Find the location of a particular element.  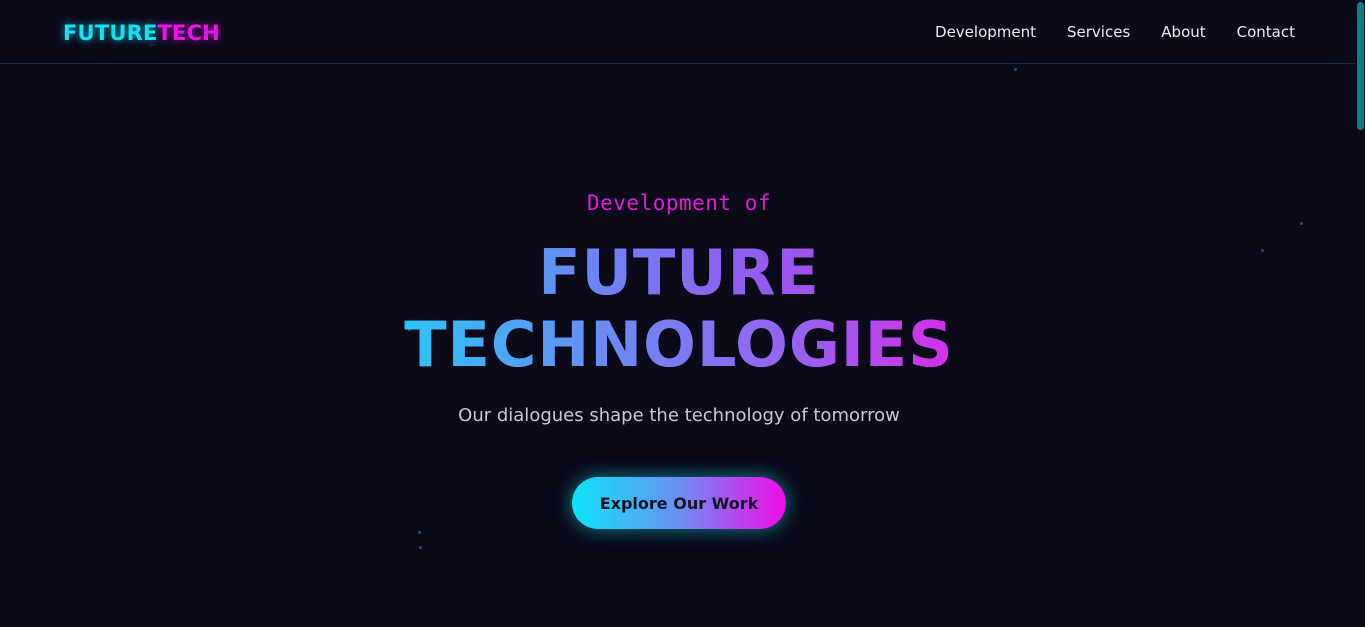

headline-line-2: TECHNOLOGIES is located at coordinates (679, 345).